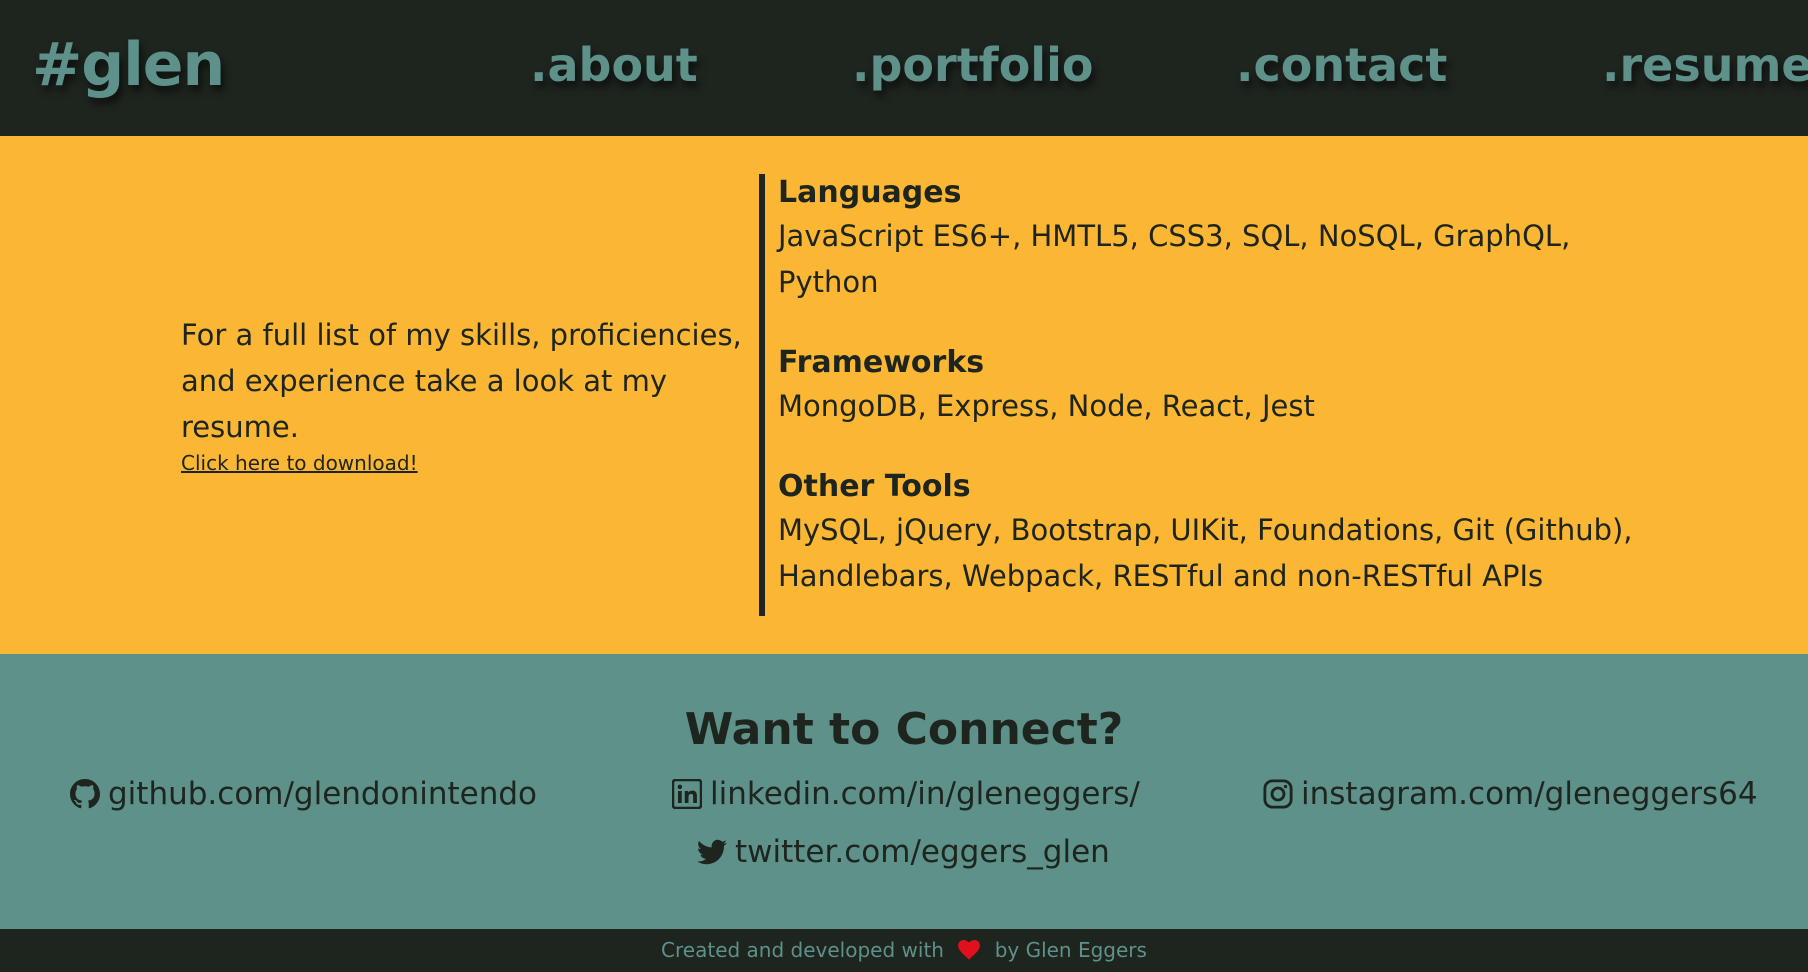 This screenshot has width=1808, height=972. I want to click on nav-about-link: .about, so click(614, 65).